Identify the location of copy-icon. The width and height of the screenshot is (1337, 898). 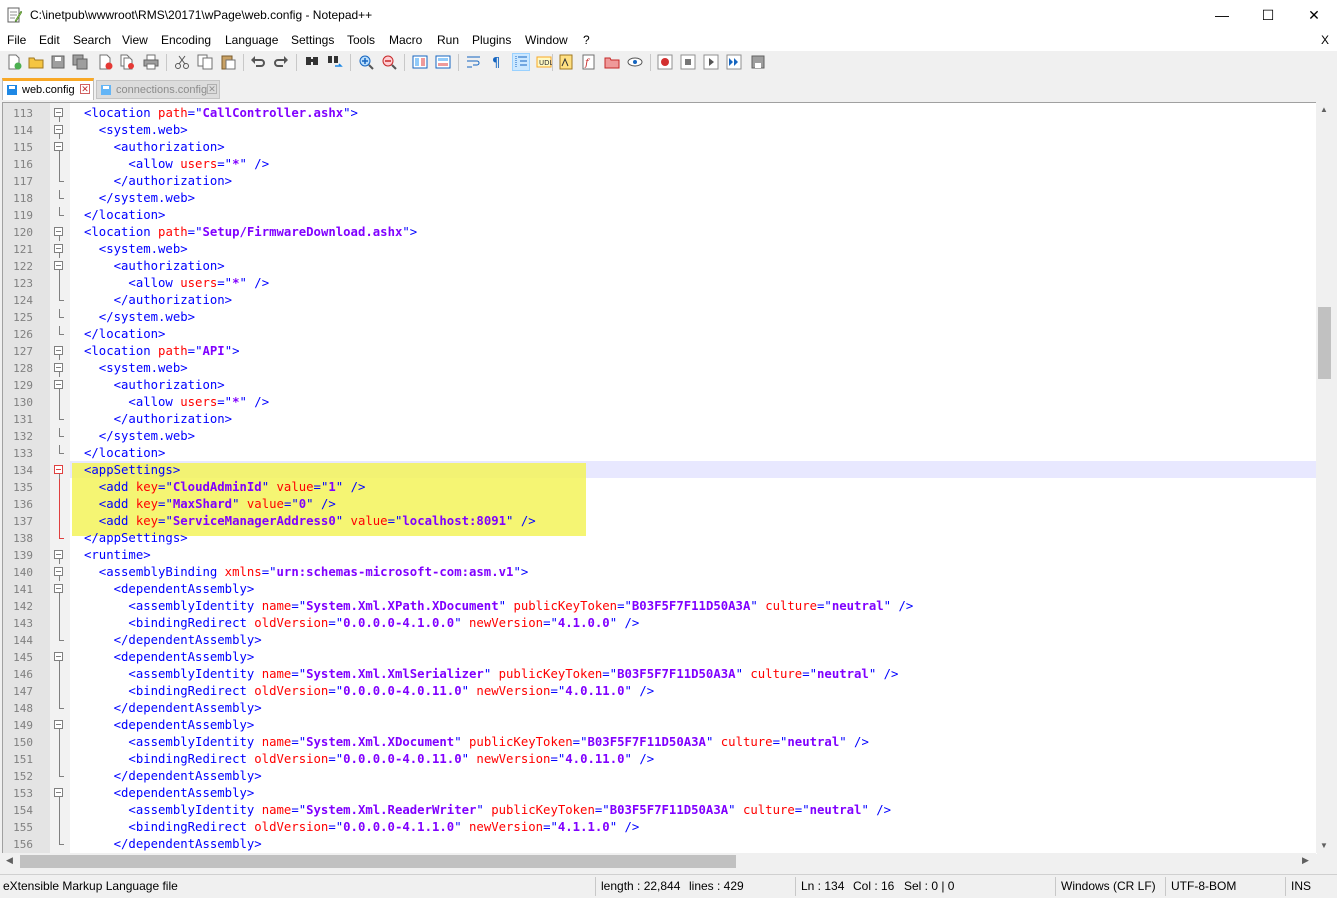
(205, 62).